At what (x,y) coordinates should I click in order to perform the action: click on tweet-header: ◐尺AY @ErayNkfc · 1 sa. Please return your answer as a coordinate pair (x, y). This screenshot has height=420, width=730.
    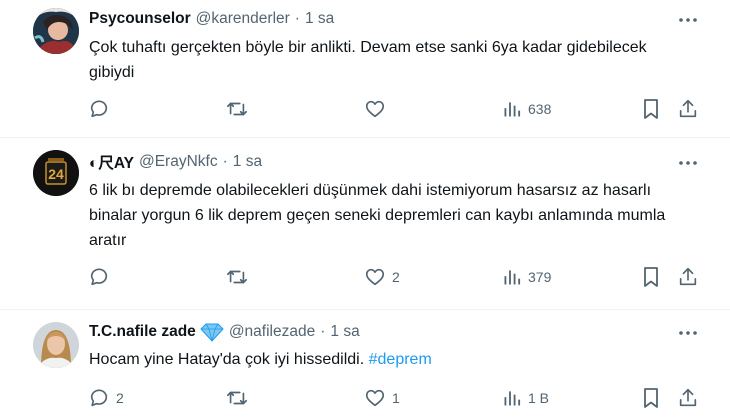
    Looking at the image, I should click on (175, 162).